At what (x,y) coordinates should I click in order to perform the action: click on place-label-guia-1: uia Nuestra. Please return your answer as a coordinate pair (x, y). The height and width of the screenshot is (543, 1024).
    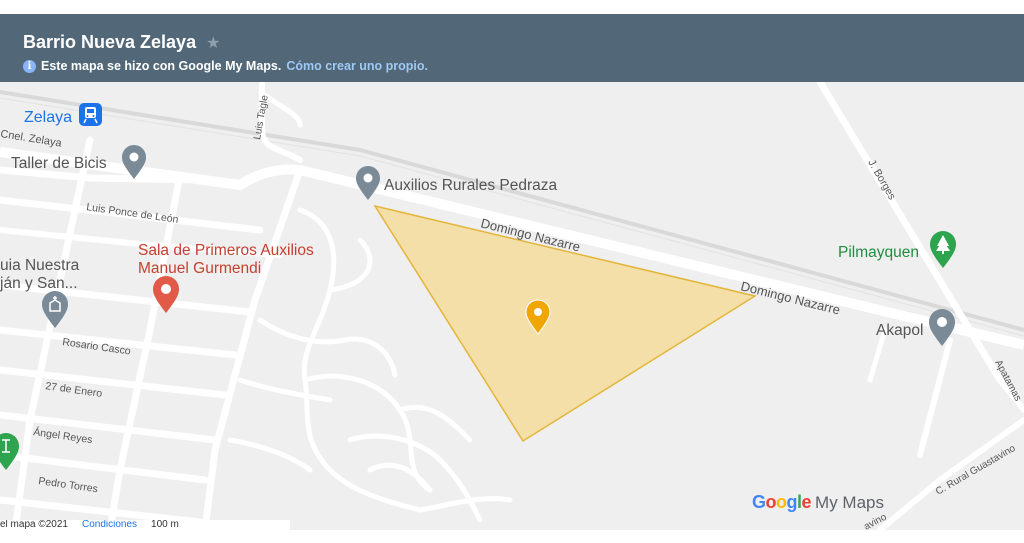
    Looking at the image, I should click on (40, 265).